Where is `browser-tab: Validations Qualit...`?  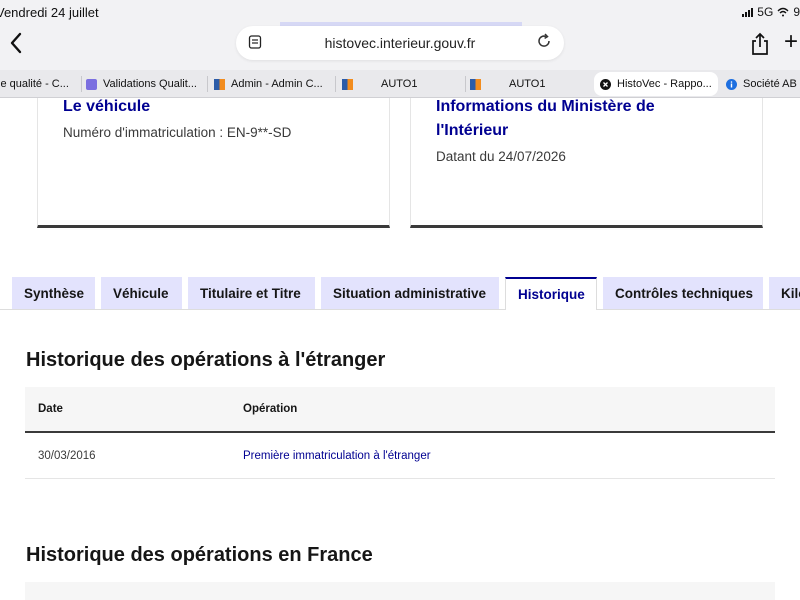 browser-tab: Validations Qualit... is located at coordinates (147, 84).